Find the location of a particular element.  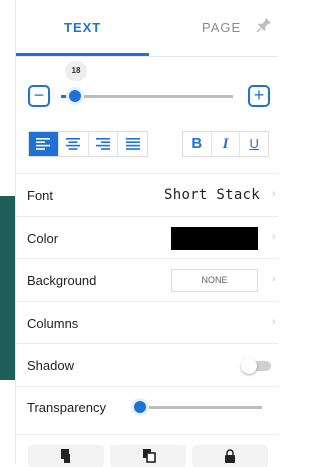

text-style-group: B I U is located at coordinates (225, 144).